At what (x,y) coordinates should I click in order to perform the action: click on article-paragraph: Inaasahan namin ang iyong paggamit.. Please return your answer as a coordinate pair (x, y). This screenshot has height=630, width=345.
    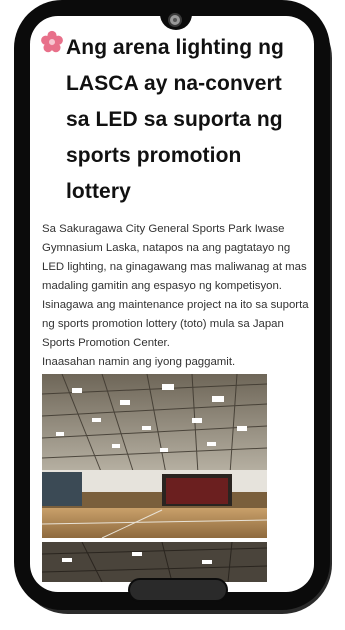
    Looking at the image, I should click on (139, 362).